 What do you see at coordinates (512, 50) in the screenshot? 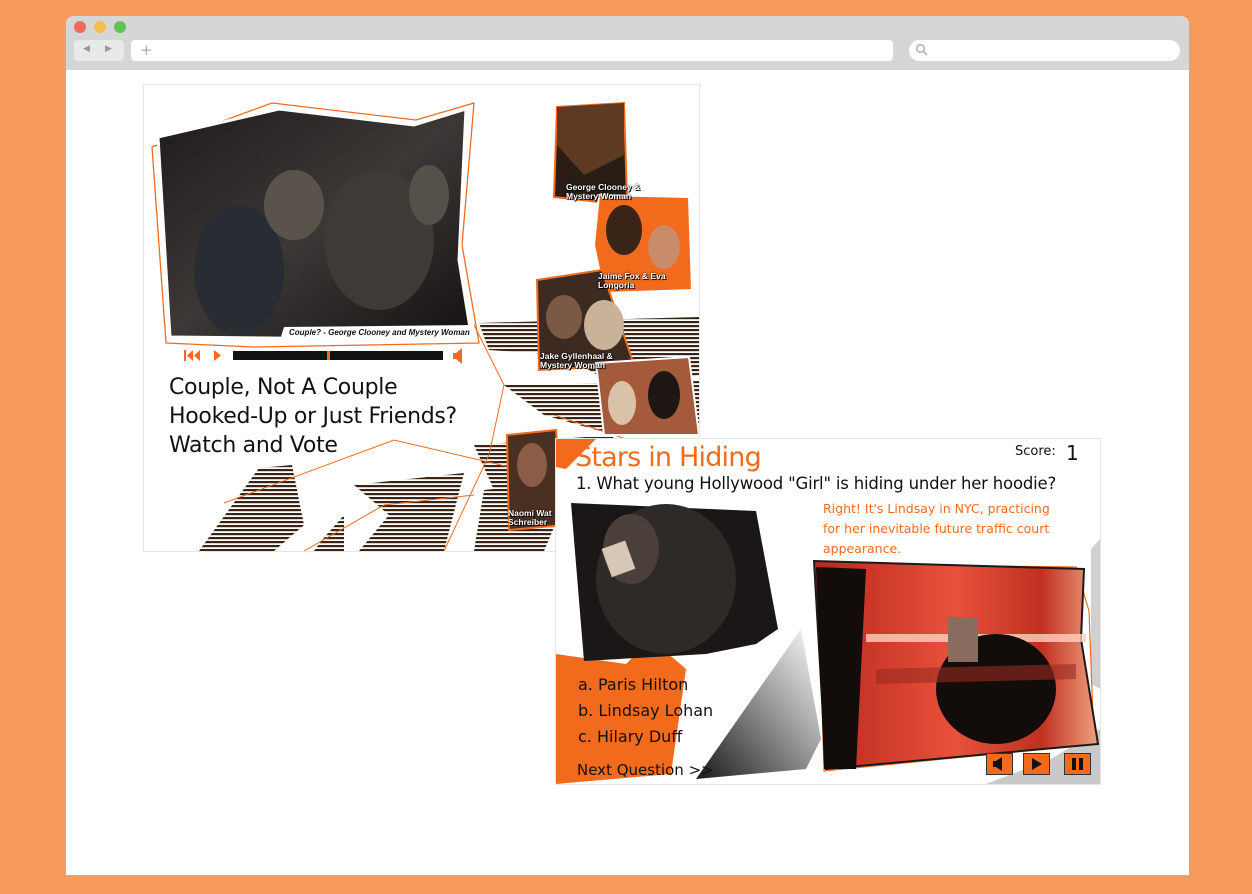
I see `address-bar: +` at bounding box center [512, 50].